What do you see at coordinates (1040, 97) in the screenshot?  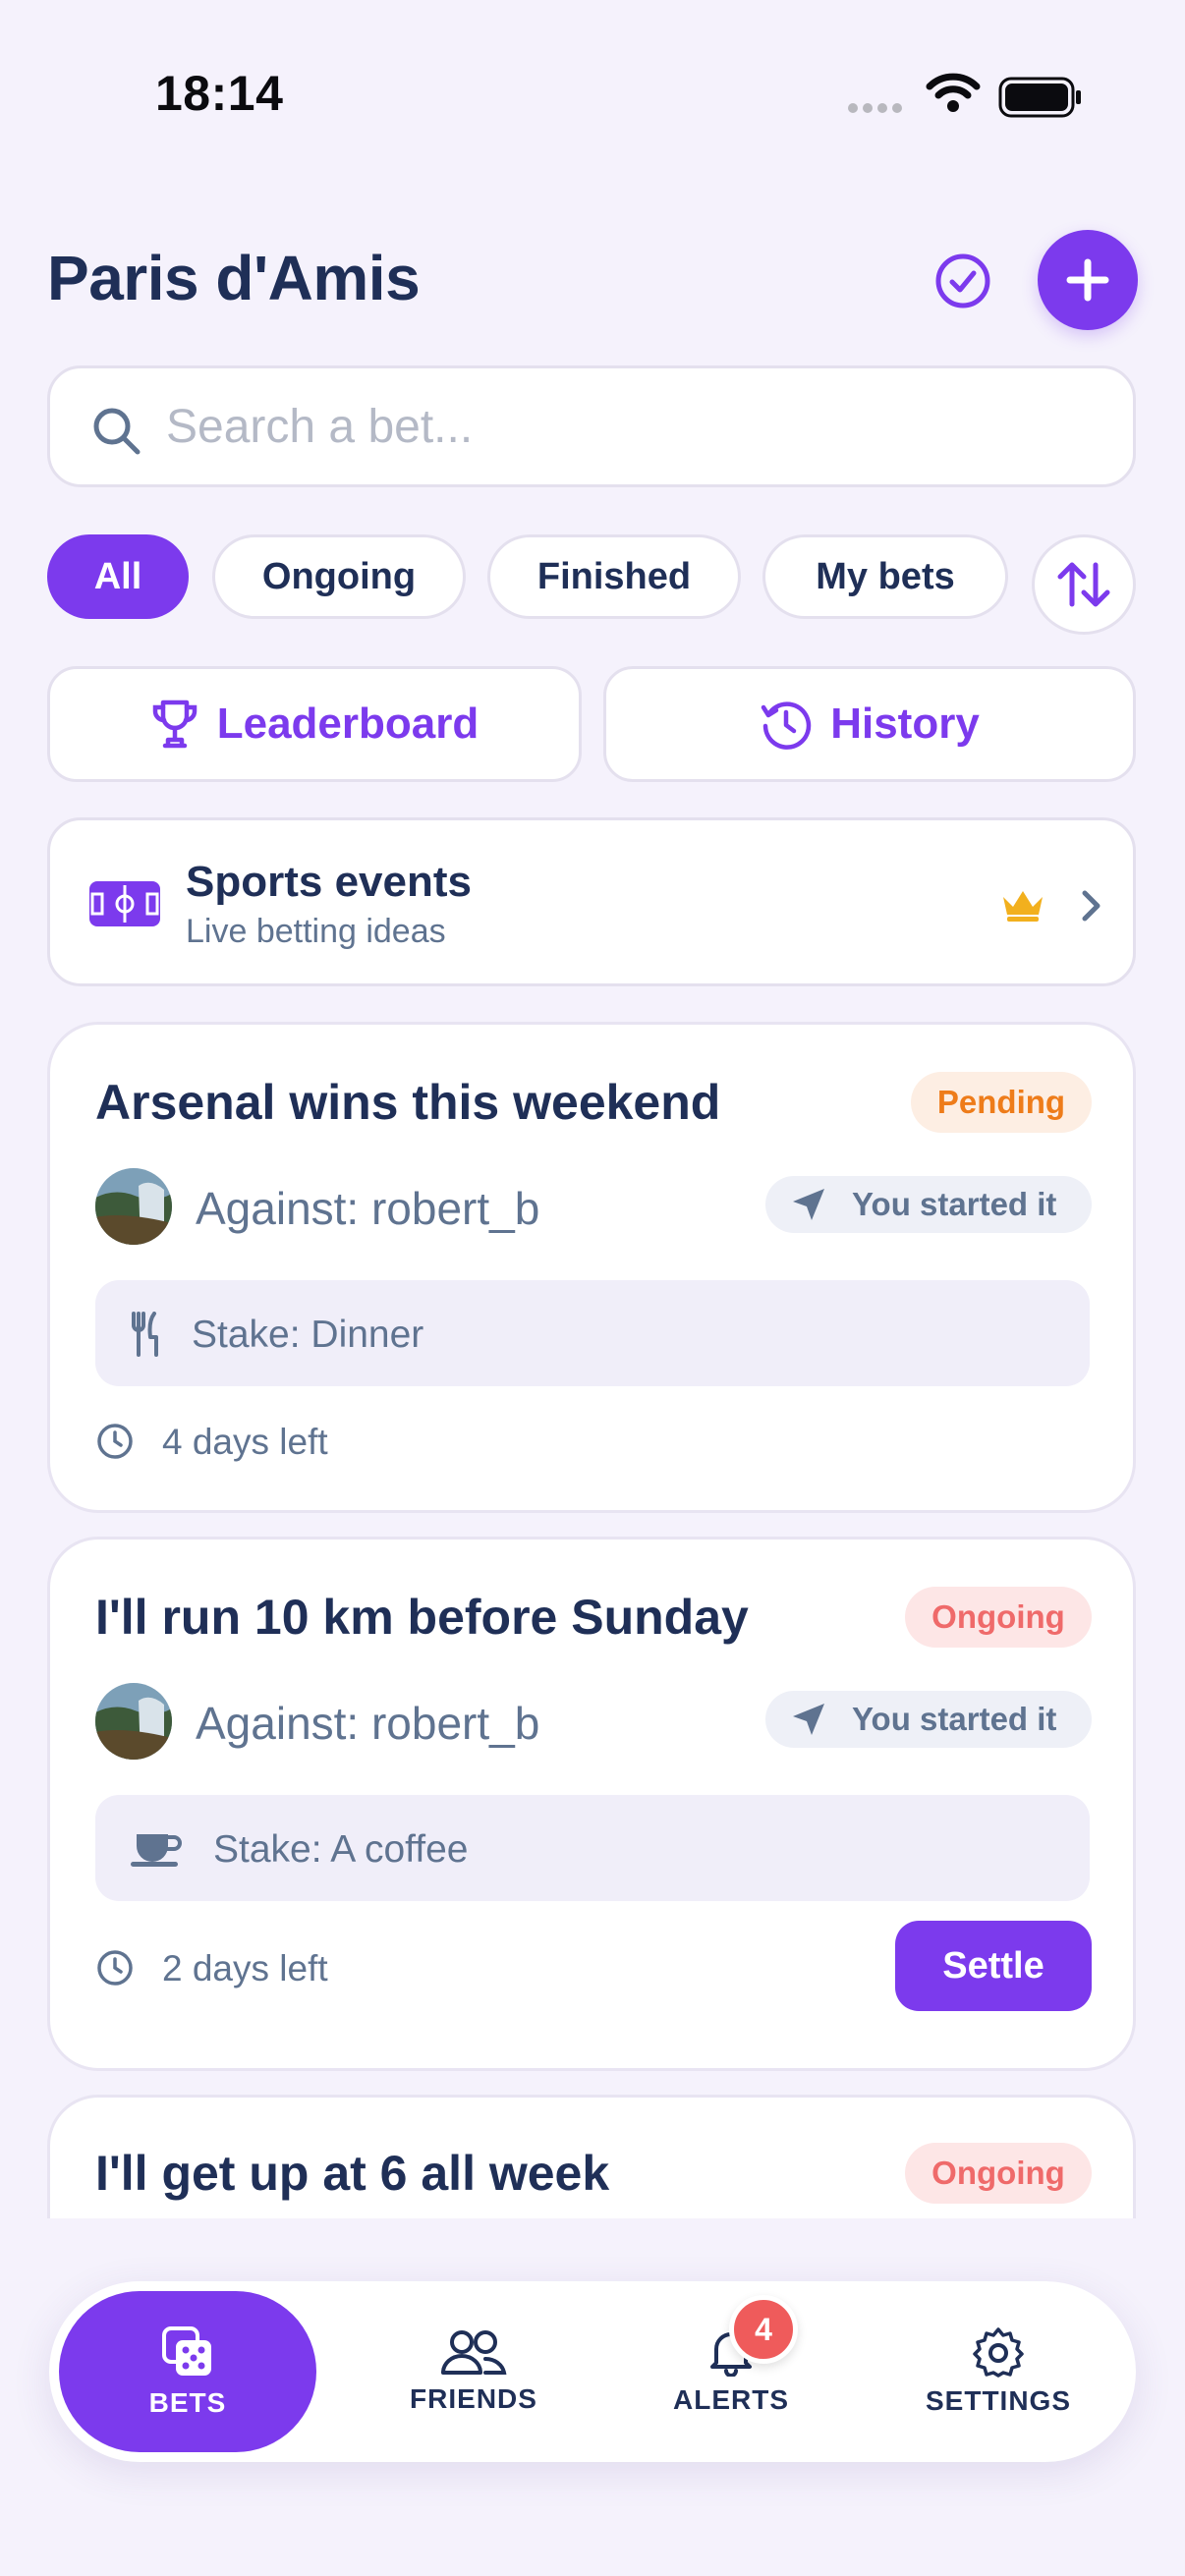 I see `battery-icon` at bounding box center [1040, 97].